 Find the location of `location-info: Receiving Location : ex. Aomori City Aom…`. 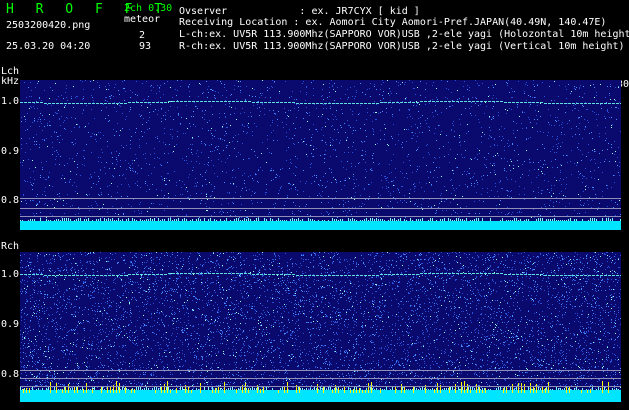

location-info: Receiving Location : ex. Aomori City Aom… is located at coordinates (393, 22).